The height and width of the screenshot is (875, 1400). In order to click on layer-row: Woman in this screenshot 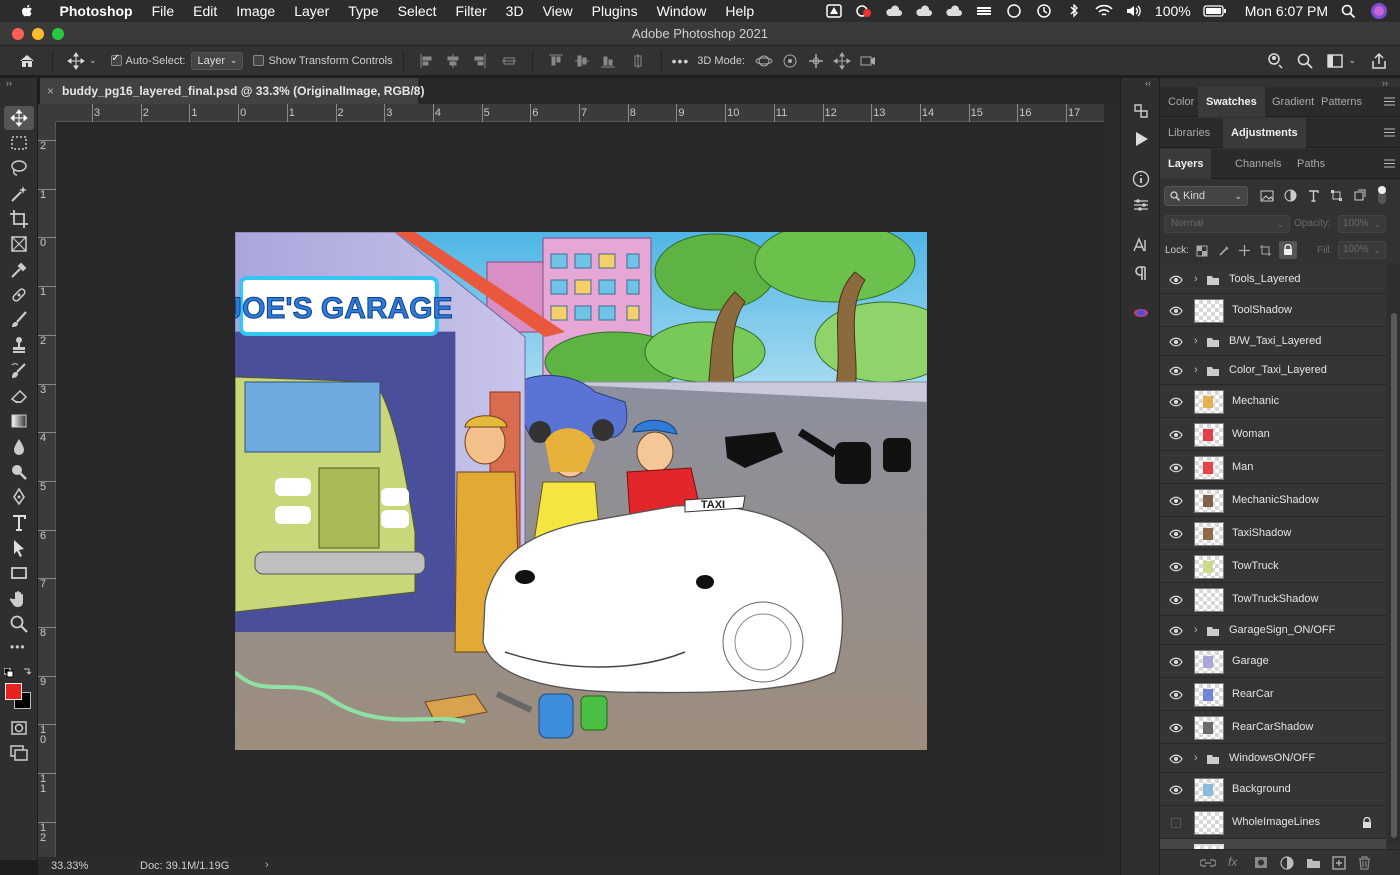, I will do `click(1273, 434)`.